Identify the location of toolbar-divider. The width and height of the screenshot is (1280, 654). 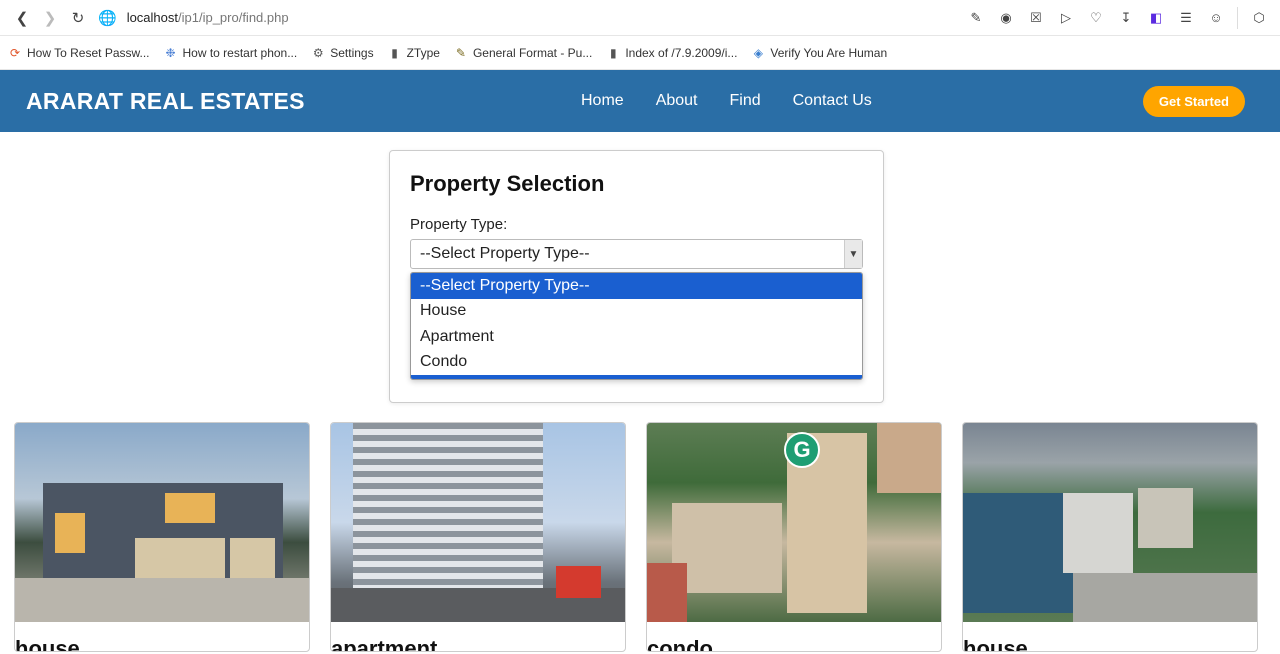
(1237, 17).